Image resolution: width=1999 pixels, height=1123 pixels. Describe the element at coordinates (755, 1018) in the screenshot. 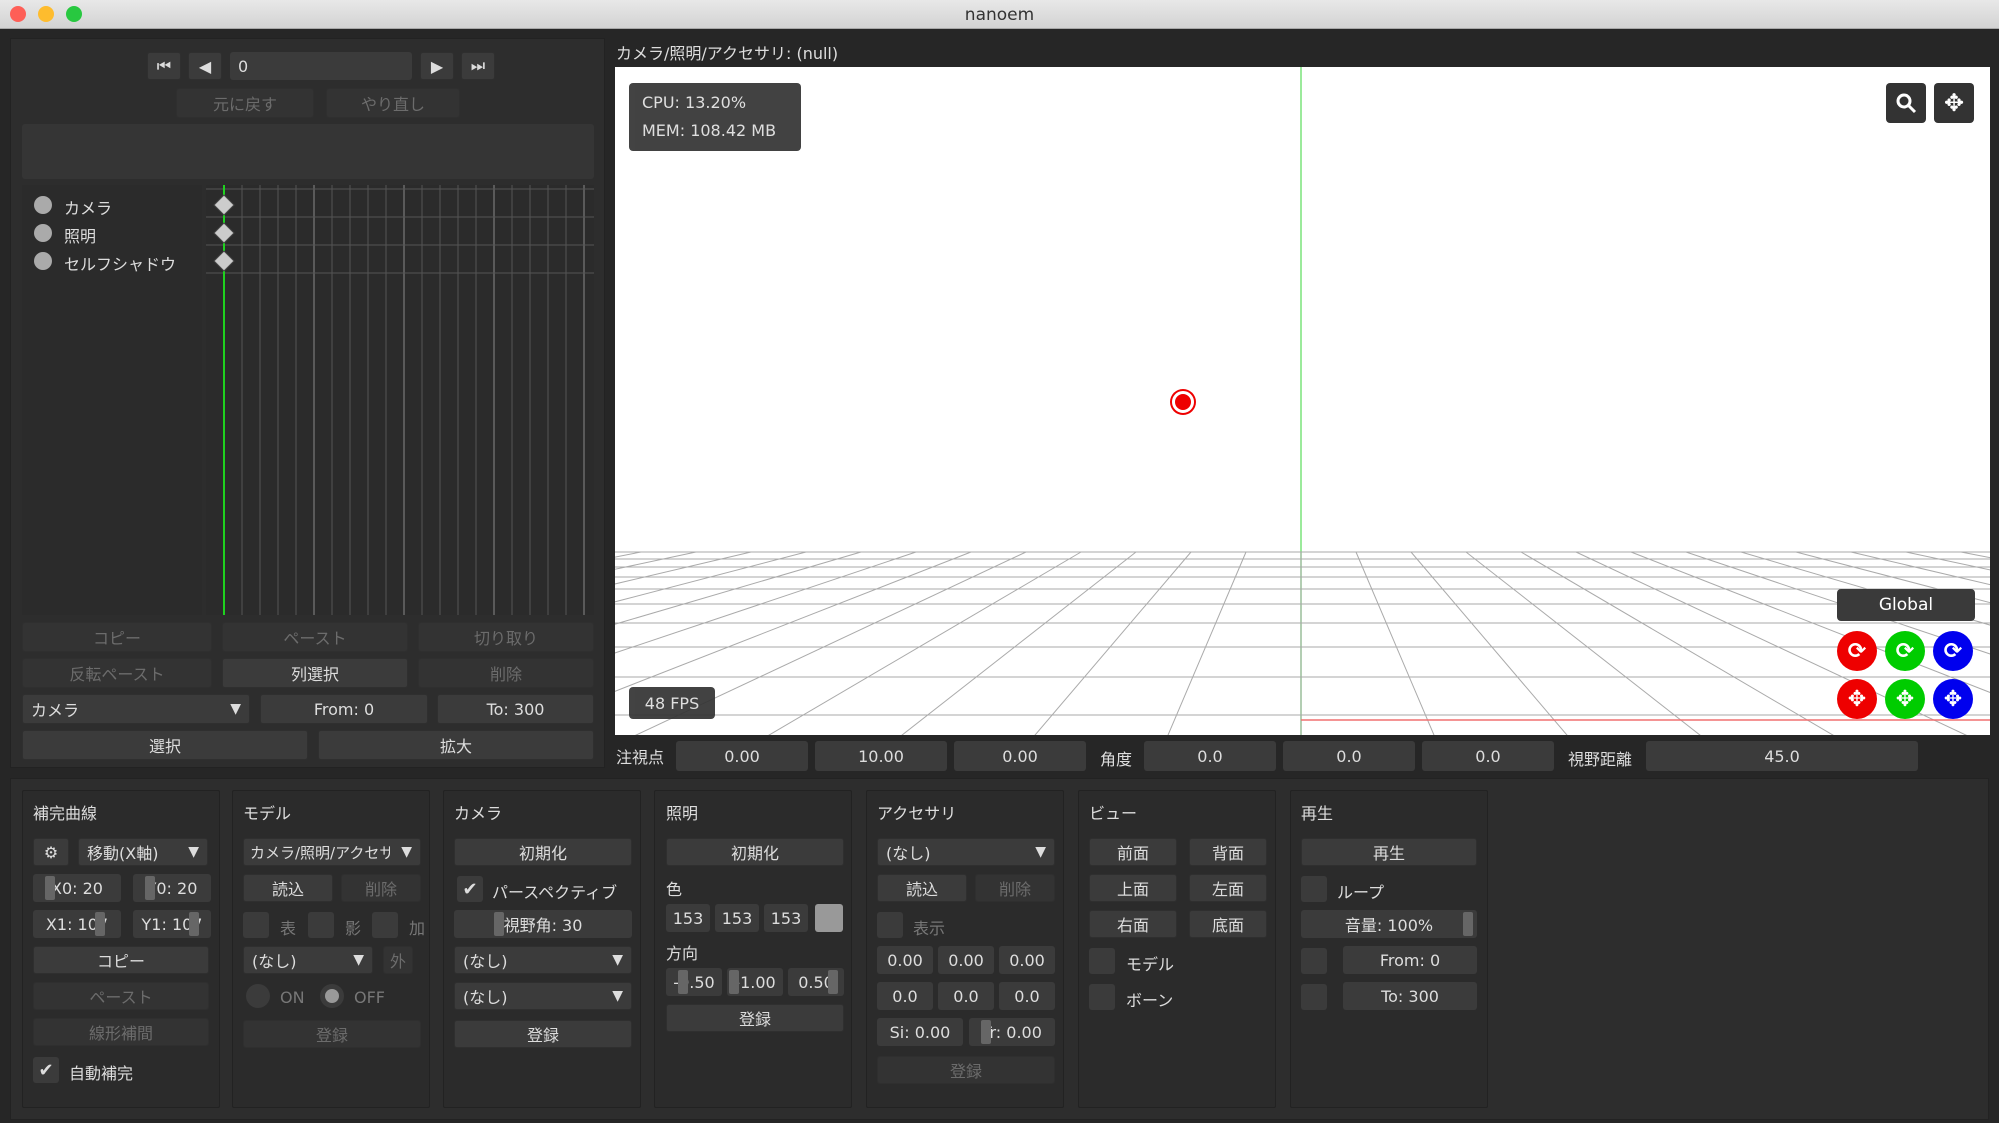

I see `light-register-button: 登録` at that location.